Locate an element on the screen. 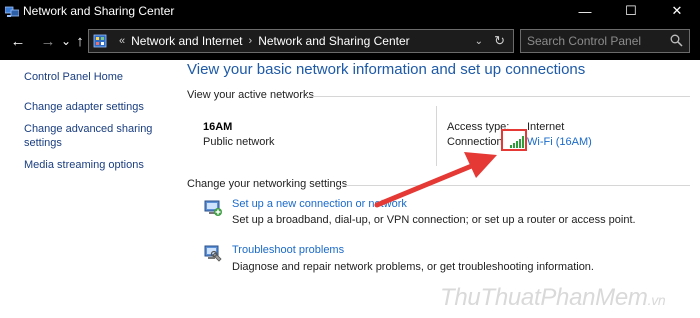  watermark-logo: ThuThuatPhanMem.vn is located at coordinates (553, 298).